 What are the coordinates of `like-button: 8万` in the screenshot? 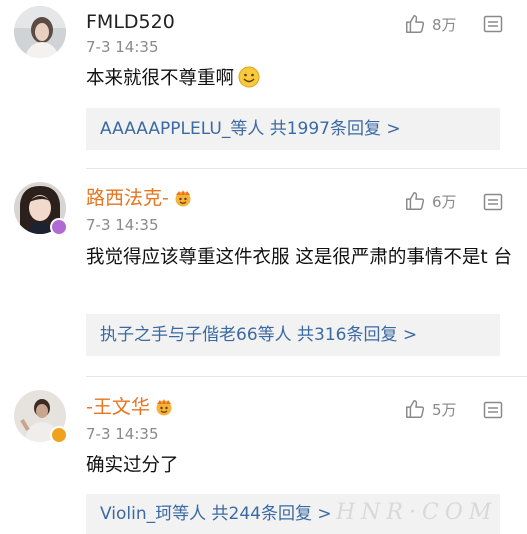 It's located at (430, 24).